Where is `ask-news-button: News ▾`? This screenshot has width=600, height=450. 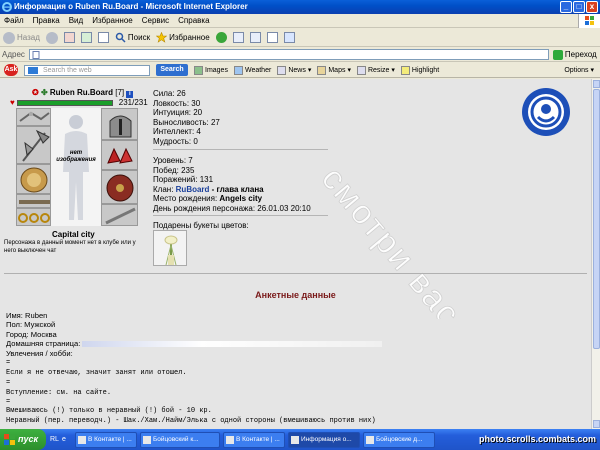 ask-news-button: News ▾ is located at coordinates (294, 70).